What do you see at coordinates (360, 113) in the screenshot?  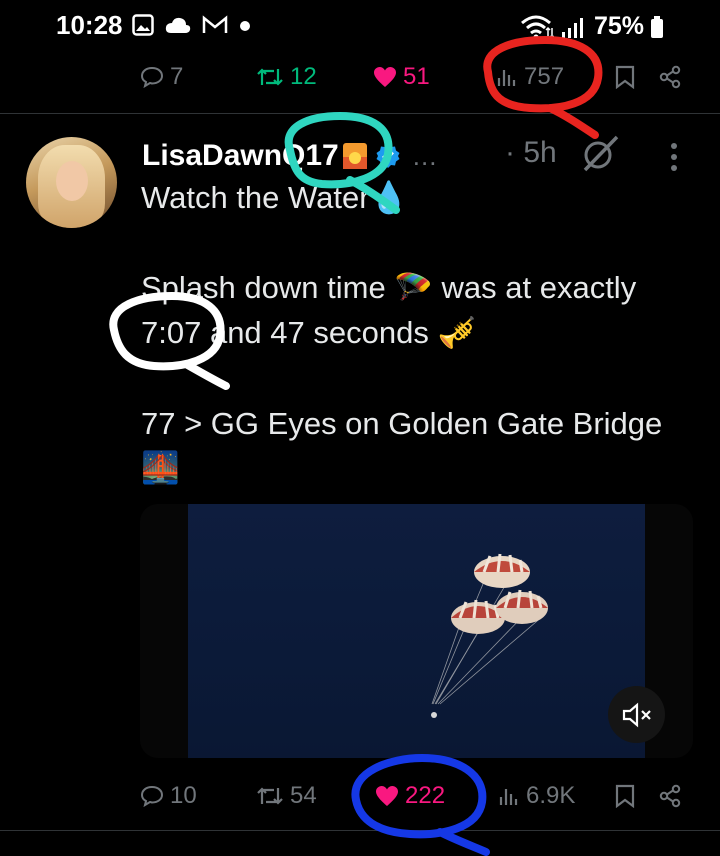 I see `tweet-divider` at bounding box center [360, 113].